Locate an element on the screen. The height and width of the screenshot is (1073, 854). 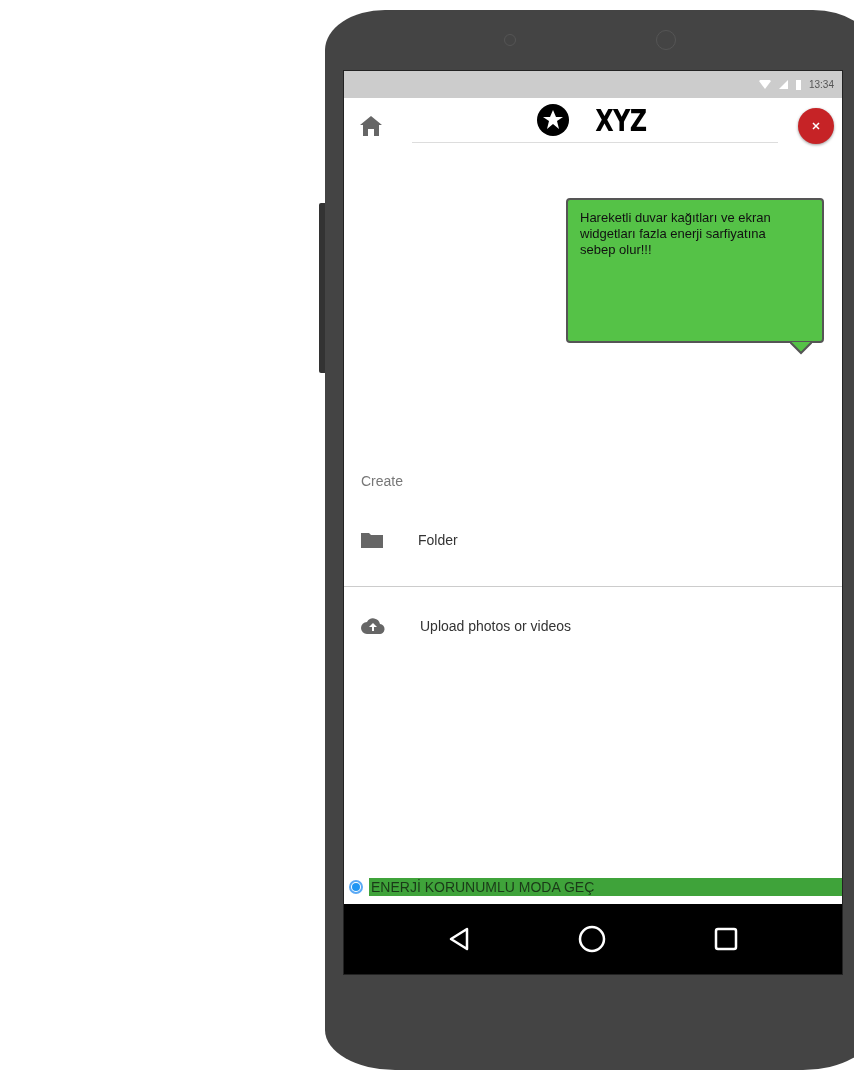
clock: 13:34 is located at coordinates (821, 84).